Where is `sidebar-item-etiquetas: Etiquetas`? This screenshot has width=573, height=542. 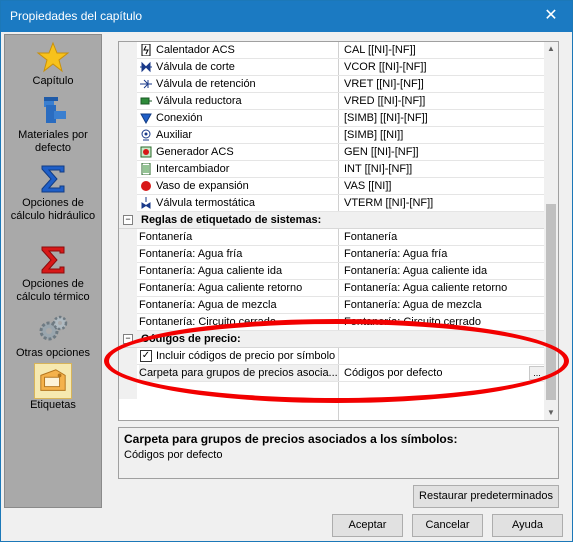
sidebar-item-etiquetas: Etiquetas is located at coordinates (53, 387).